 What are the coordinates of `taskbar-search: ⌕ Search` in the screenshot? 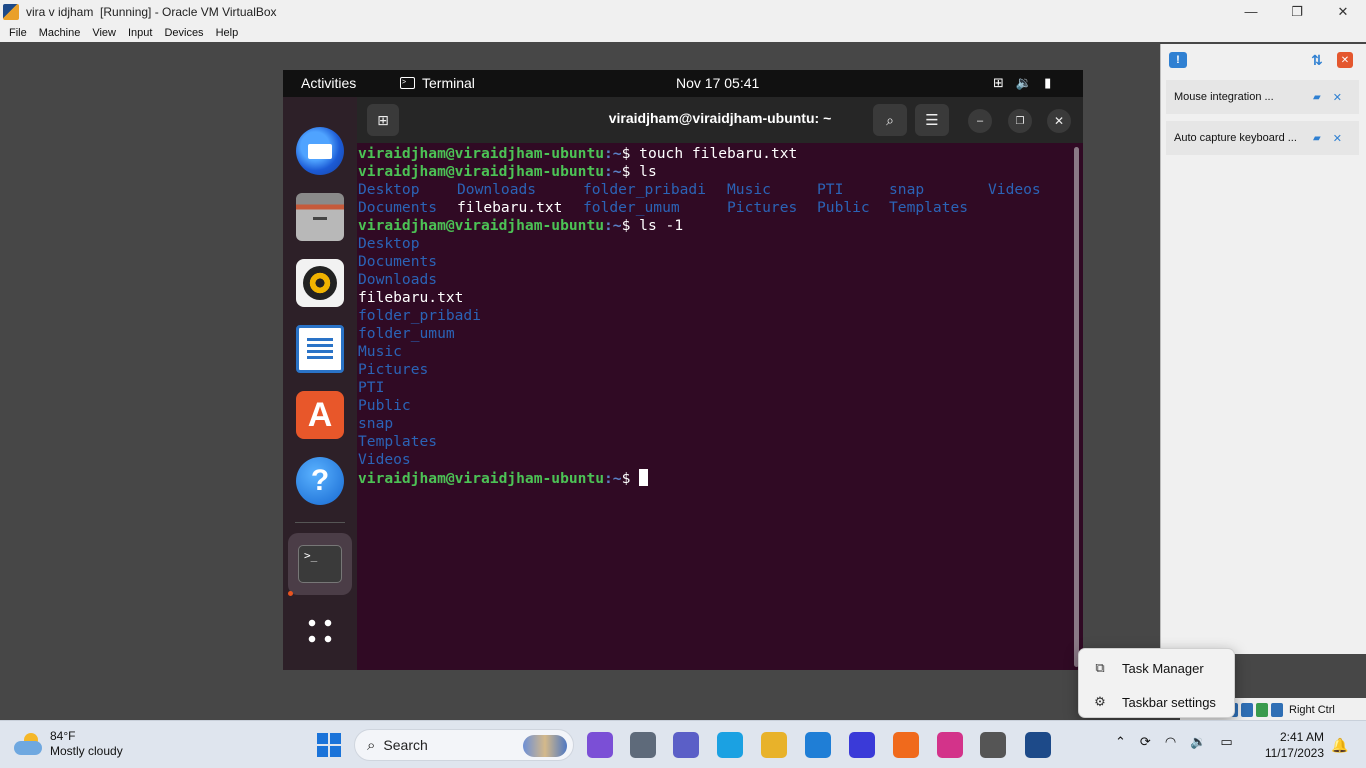 It's located at (464, 745).